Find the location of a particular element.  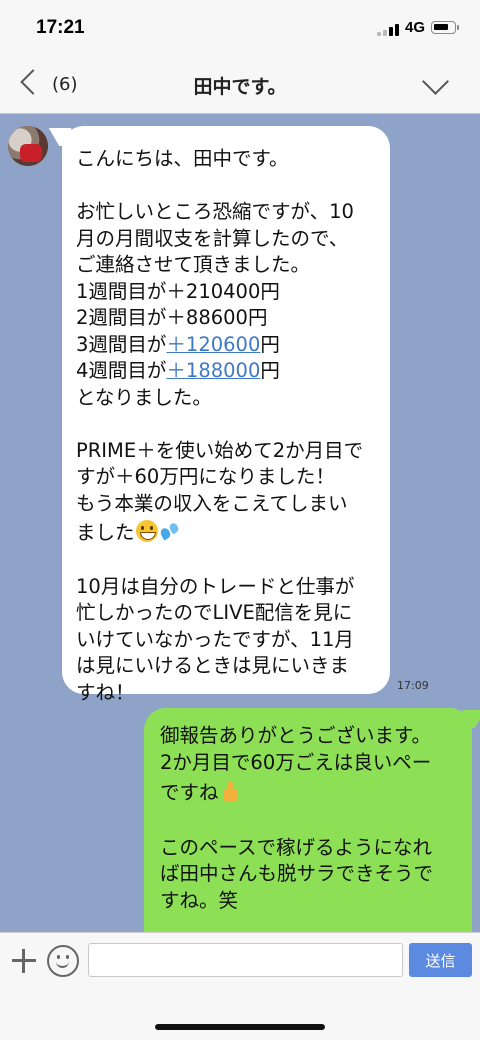

battery-icon is located at coordinates (445, 27).